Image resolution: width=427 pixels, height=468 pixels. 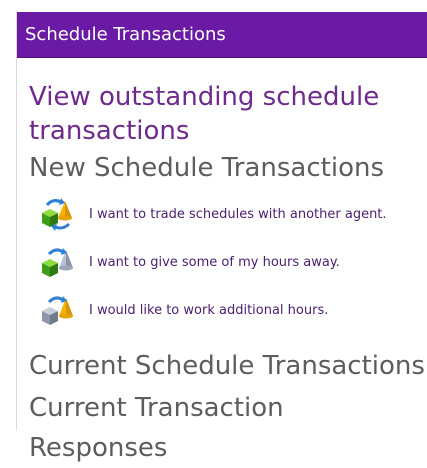 What do you see at coordinates (125, 34) in the screenshot?
I see `panel-title: Schedule Transactions` at bounding box center [125, 34].